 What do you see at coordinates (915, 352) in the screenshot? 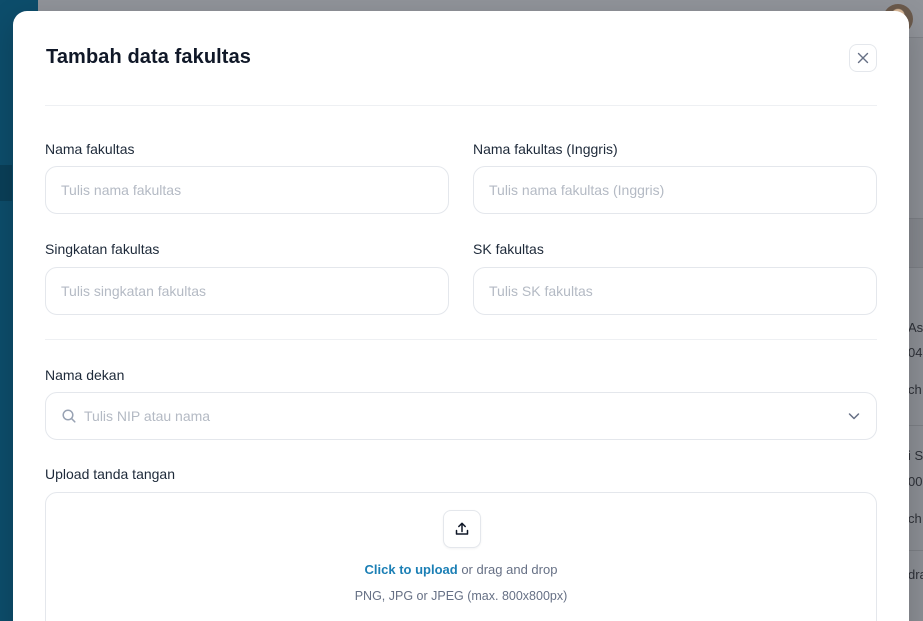
I see `background-row-text: 04` at bounding box center [915, 352].